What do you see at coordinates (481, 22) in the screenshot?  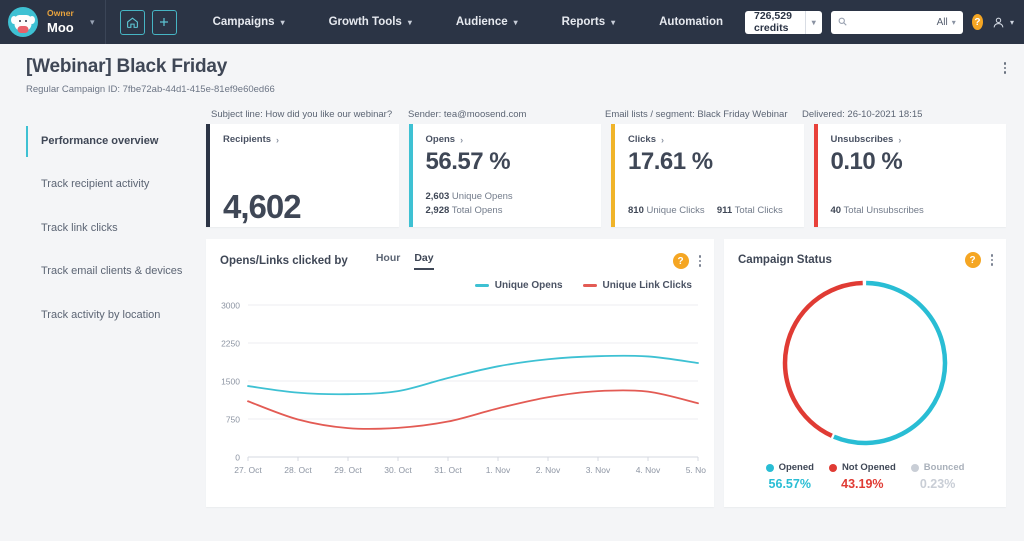 I see `nav-label: Audience` at bounding box center [481, 22].